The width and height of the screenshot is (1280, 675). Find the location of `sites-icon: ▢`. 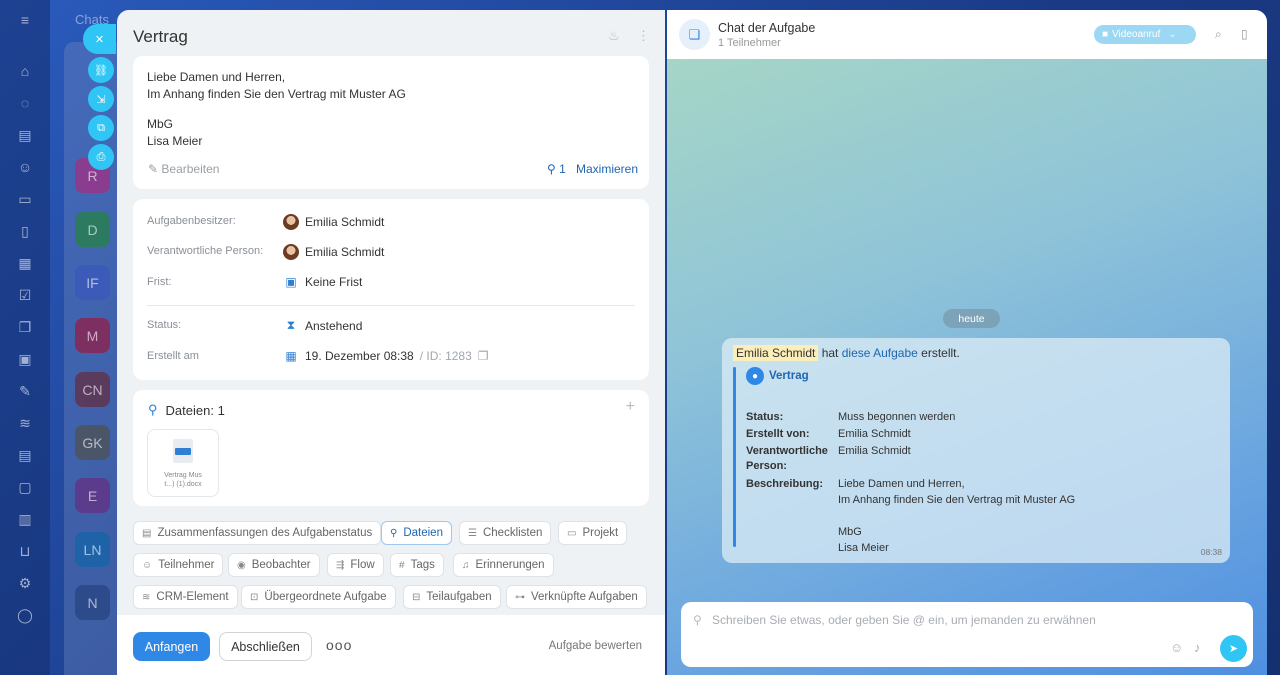

sites-icon: ▢ is located at coordinates (25, 487).